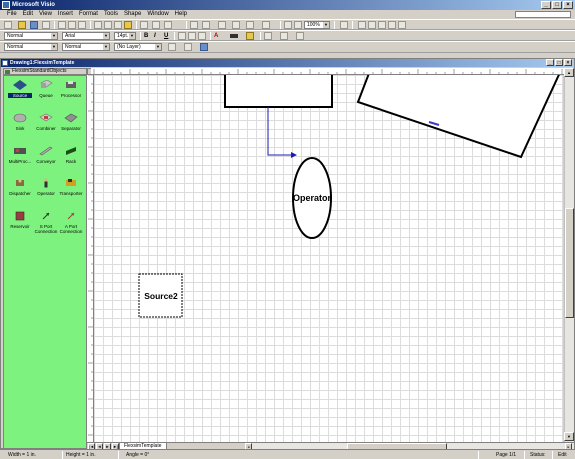  Describe the element at coordinates (125, 36) in the screenshot. I see `font-size-combo: 14pt. ▼` at that location.